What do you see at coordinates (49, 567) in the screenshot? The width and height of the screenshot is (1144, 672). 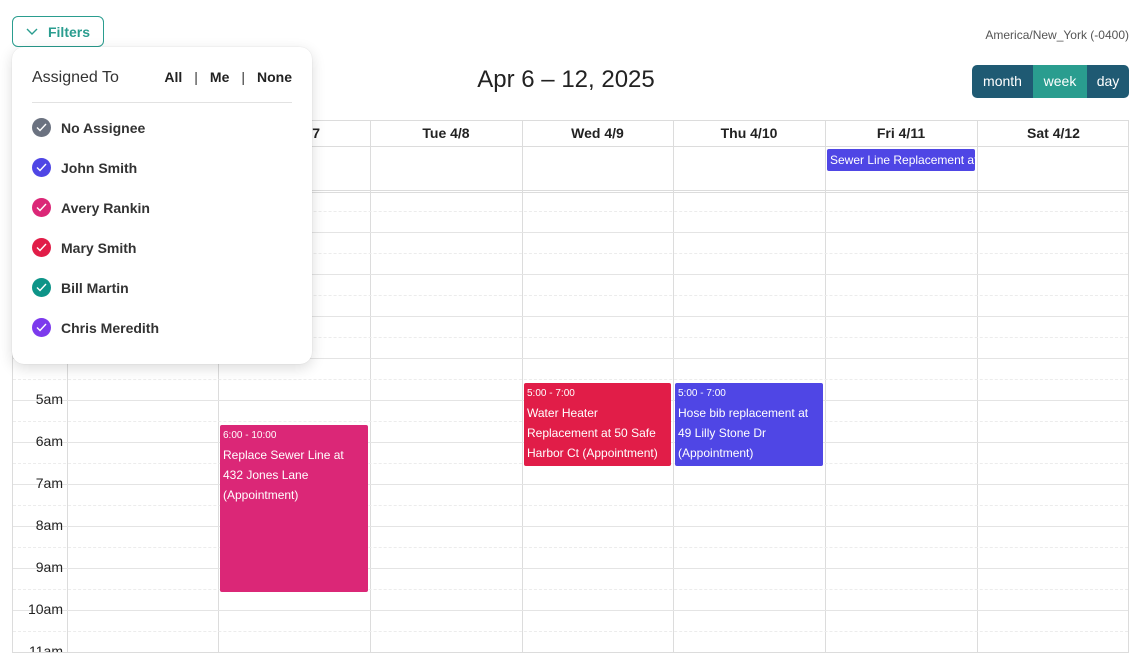 I see `time-label: 9am` at bounding box center [49, 567].